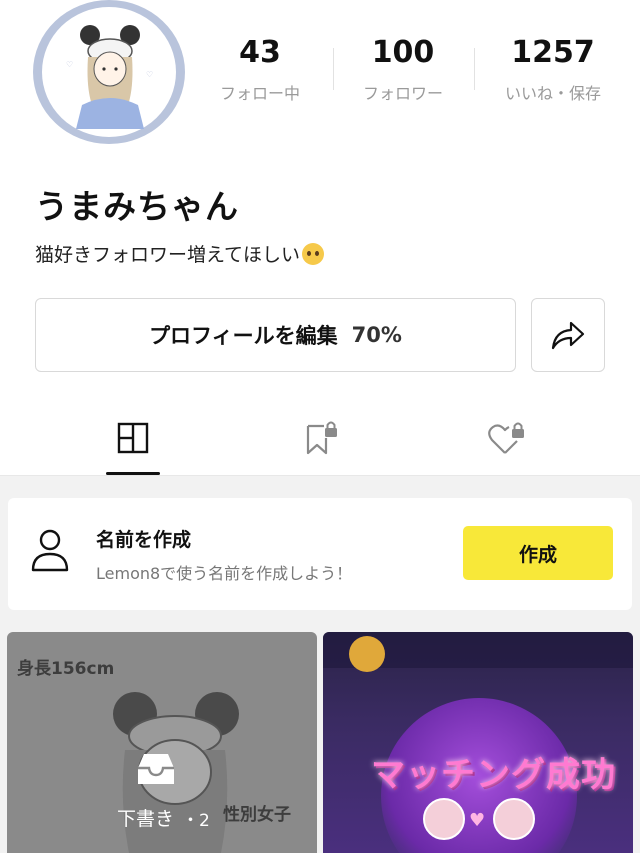 Image resolution: width=640 pixels, height=853 pixels. I want to click on moon-icon, so click(367, 654).